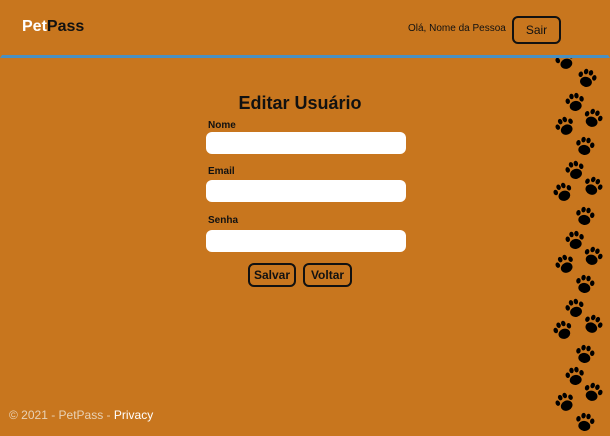 This screenshot has height=436, width=610. I want to click on password-label: Senha, so click(223, 220).